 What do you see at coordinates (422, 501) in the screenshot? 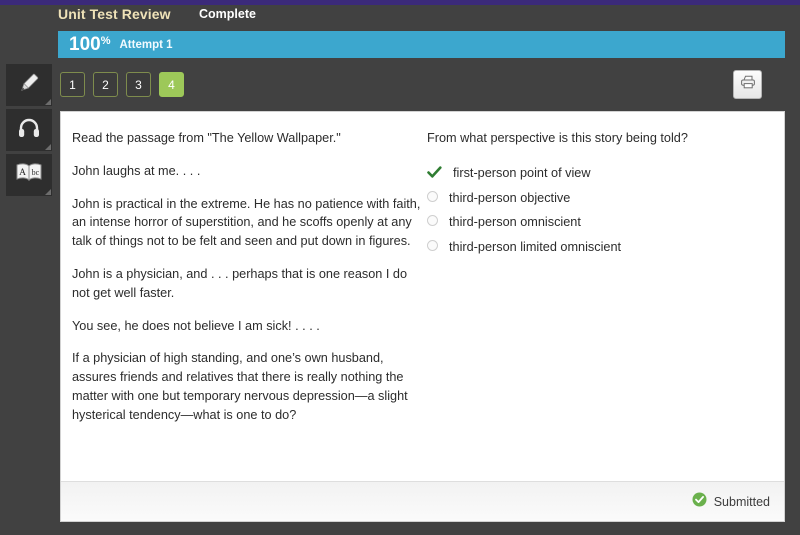
I see `card-footer: Submitted` at bounding box center [422, 501].